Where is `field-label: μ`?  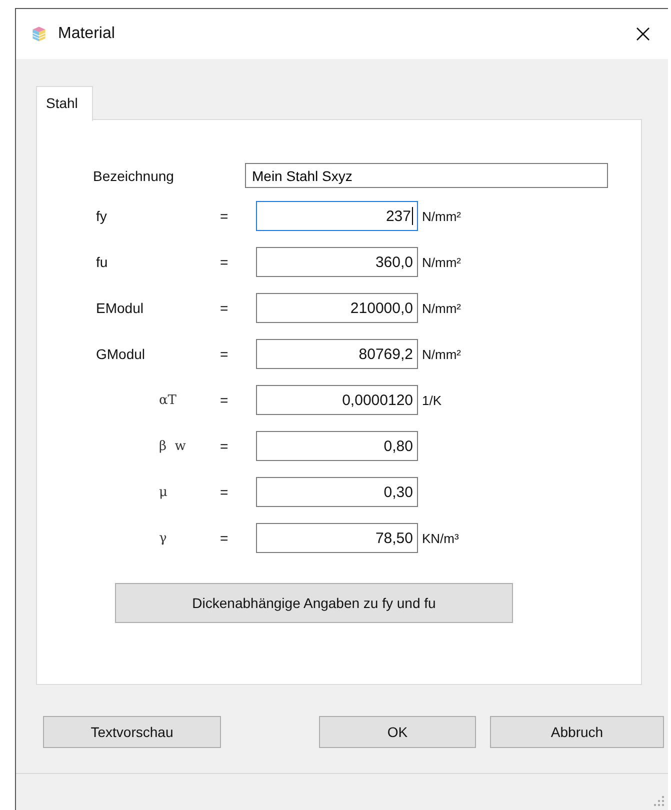 field-label: μ is located at coordinates (163, 492).